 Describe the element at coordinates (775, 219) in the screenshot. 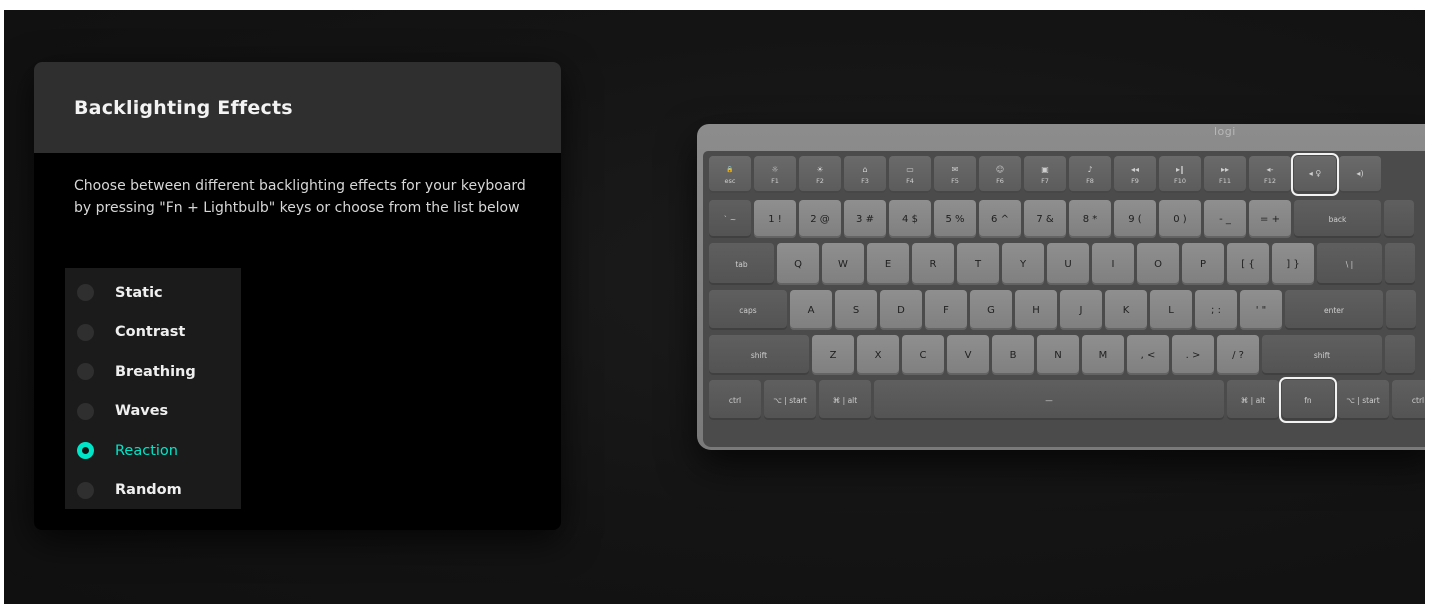

I see `key-1: 1 !` at that location.